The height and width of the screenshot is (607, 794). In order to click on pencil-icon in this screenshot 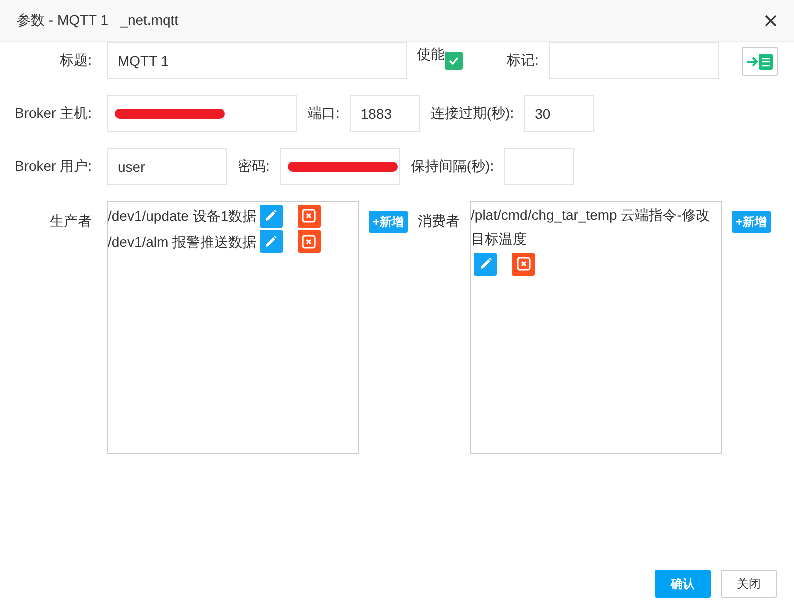, I will do `click(271, 242)`.